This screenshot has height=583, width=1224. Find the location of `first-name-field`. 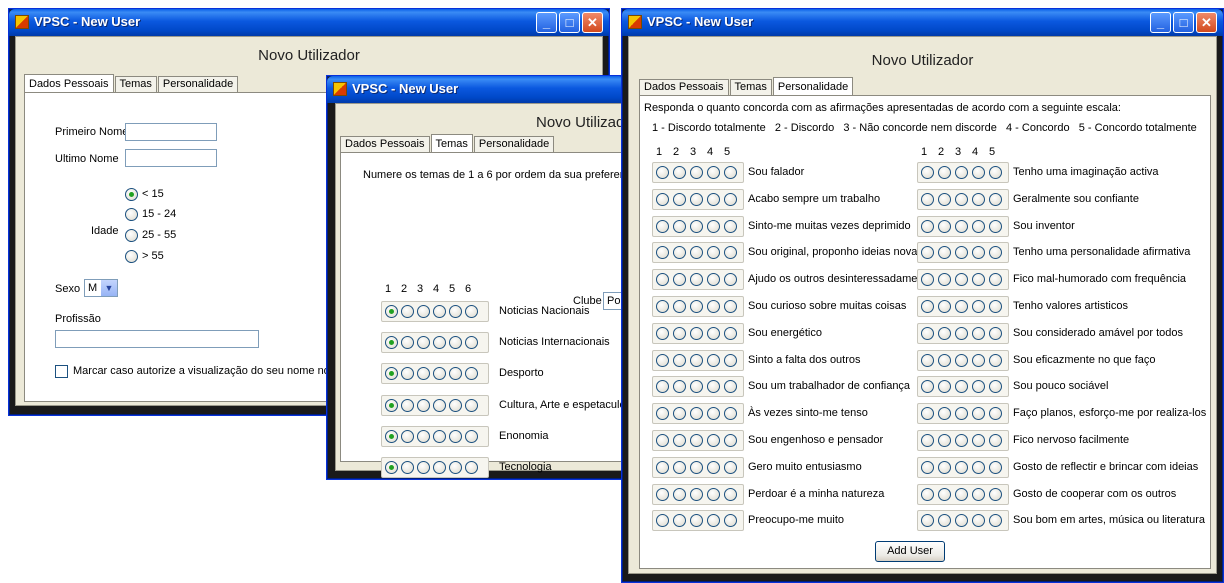

first-name-field is located at coordinates (171, 132).